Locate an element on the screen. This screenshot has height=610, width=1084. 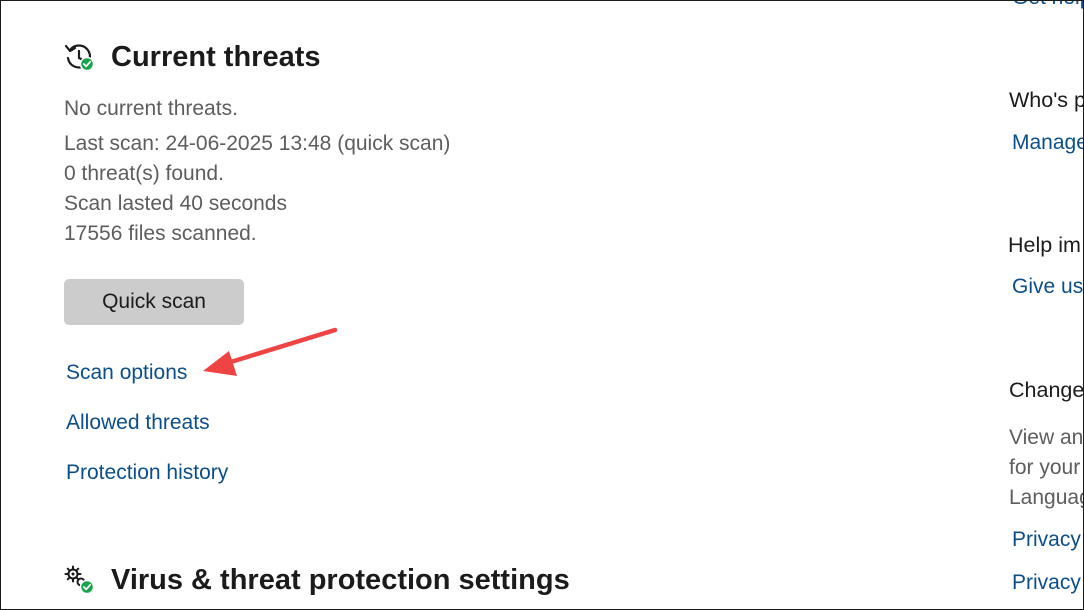
allowed-threats-link: Allowed threats is located at coordinates (138, 423).